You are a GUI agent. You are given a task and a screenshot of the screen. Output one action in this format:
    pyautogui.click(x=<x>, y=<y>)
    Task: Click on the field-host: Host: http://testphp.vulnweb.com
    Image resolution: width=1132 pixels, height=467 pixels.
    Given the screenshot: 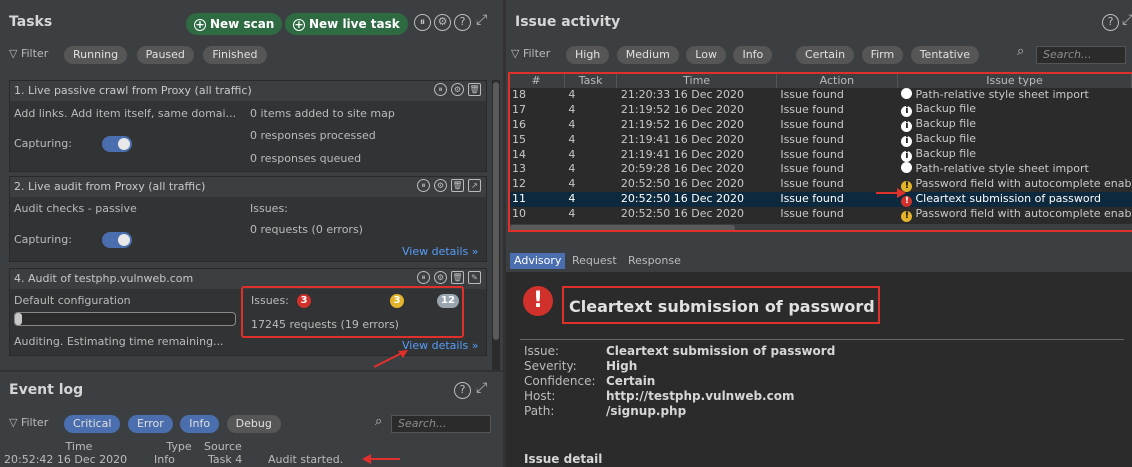 What is the action you would take?
    pyautogui.click(x=659, y=396)
    